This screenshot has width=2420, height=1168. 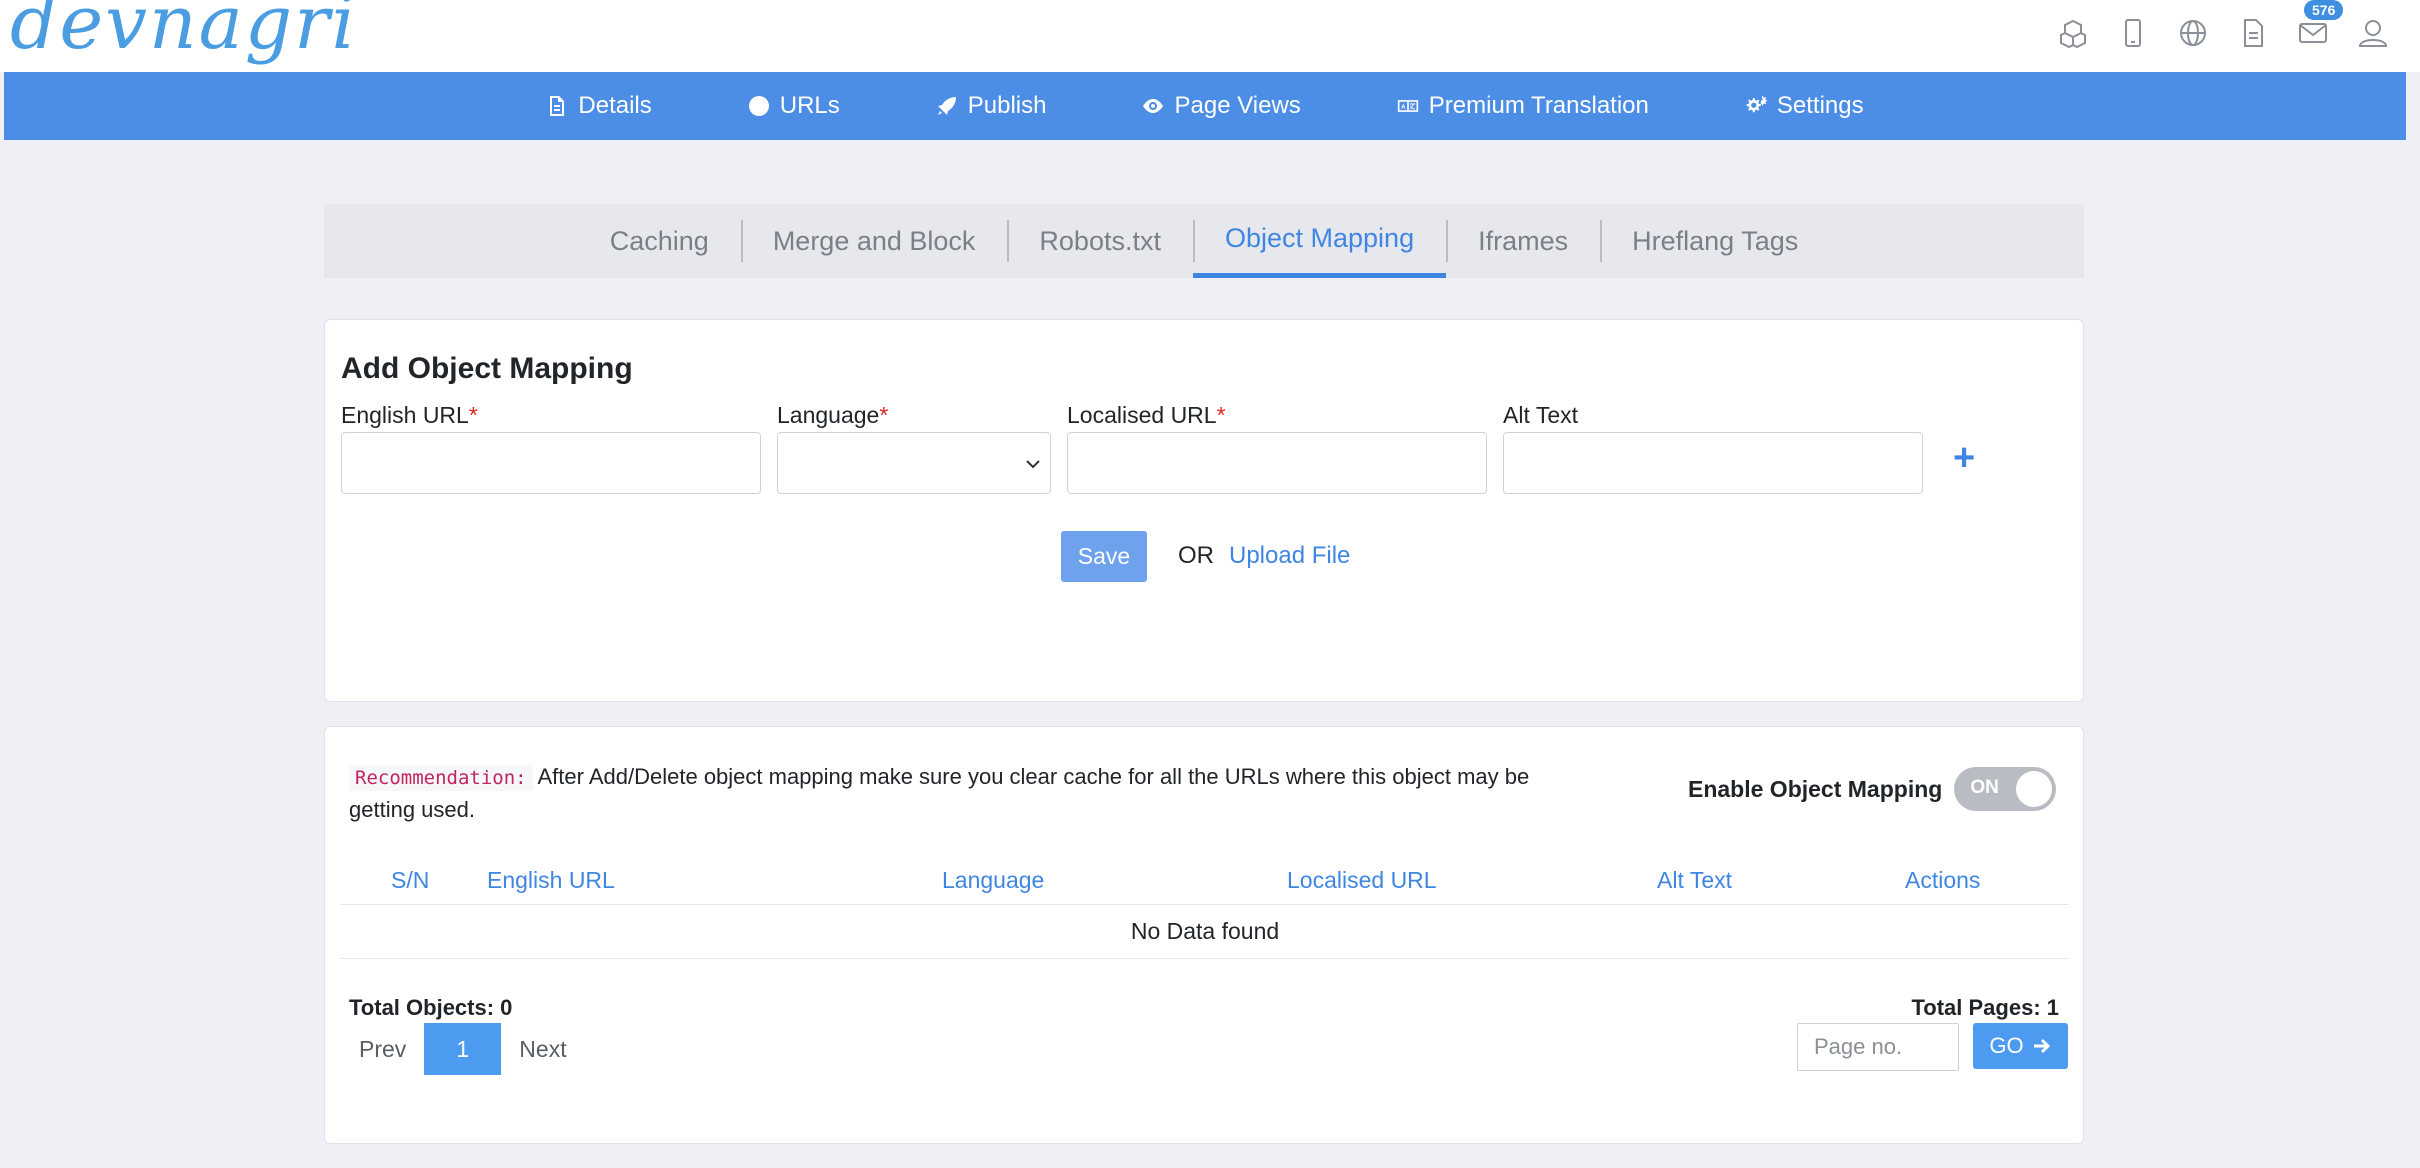 What do you see at coordinates (1146, 415) in the screenshot?
I see `localised-url-label: Localised URL*` at bounding box center [1146, 415].